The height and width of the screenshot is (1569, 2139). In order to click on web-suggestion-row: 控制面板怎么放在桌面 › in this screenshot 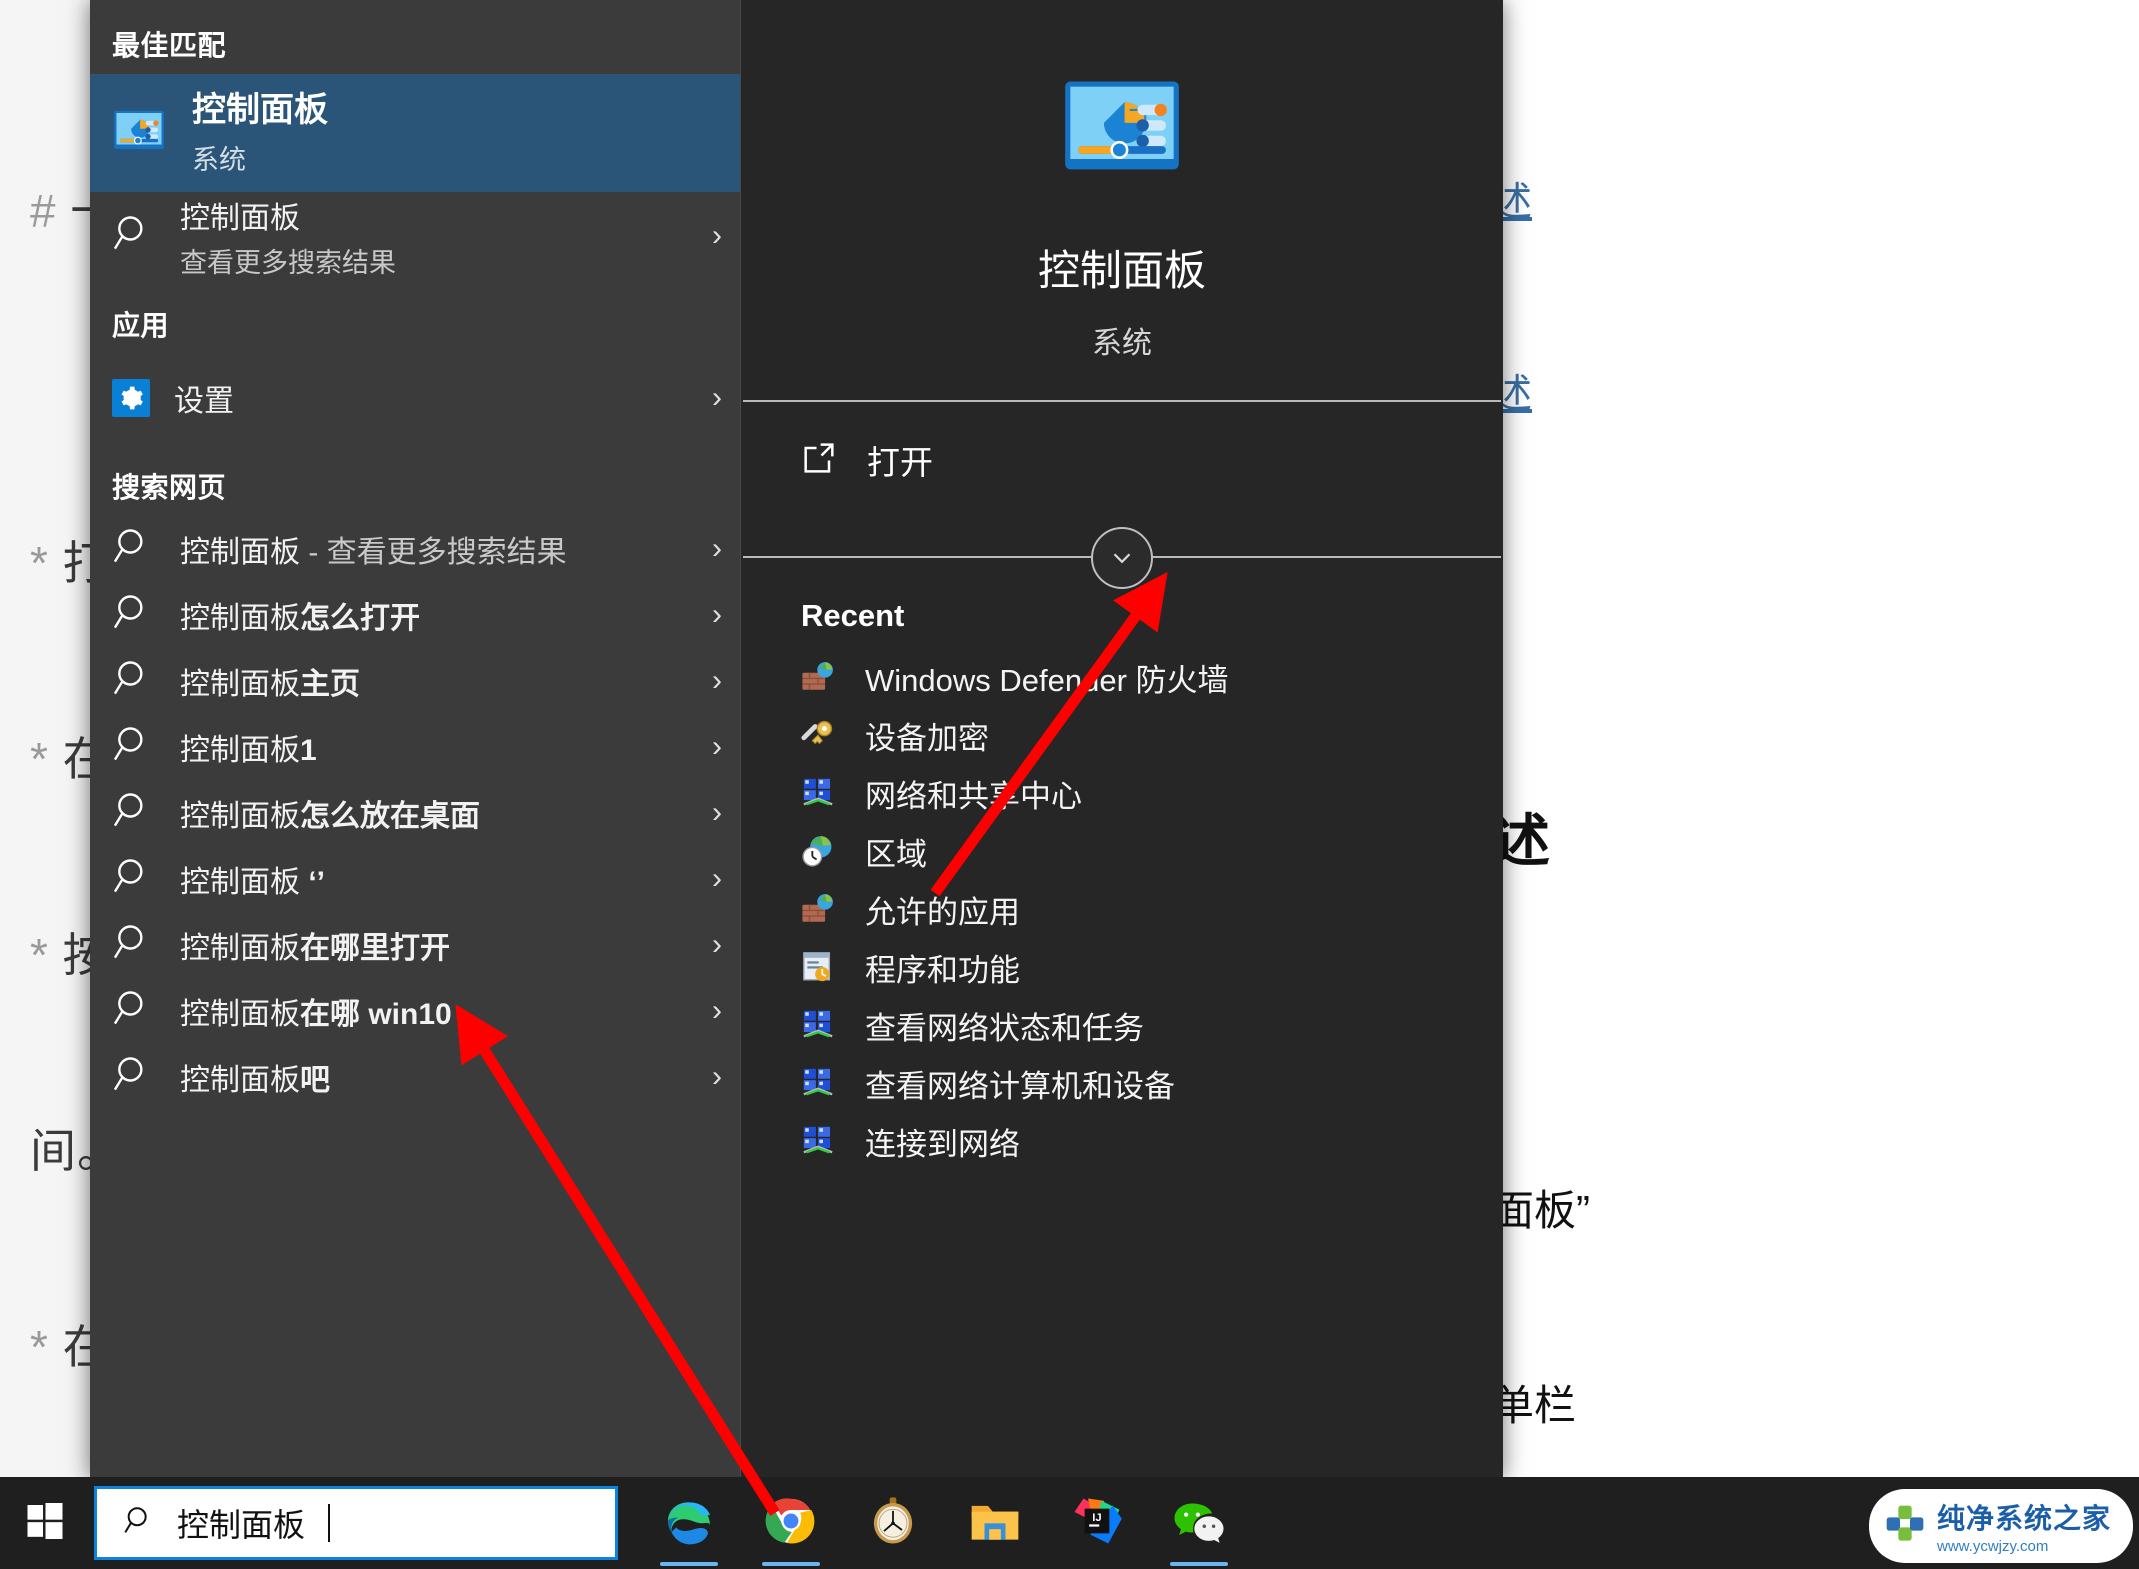, I will do `click(415, 813)`.